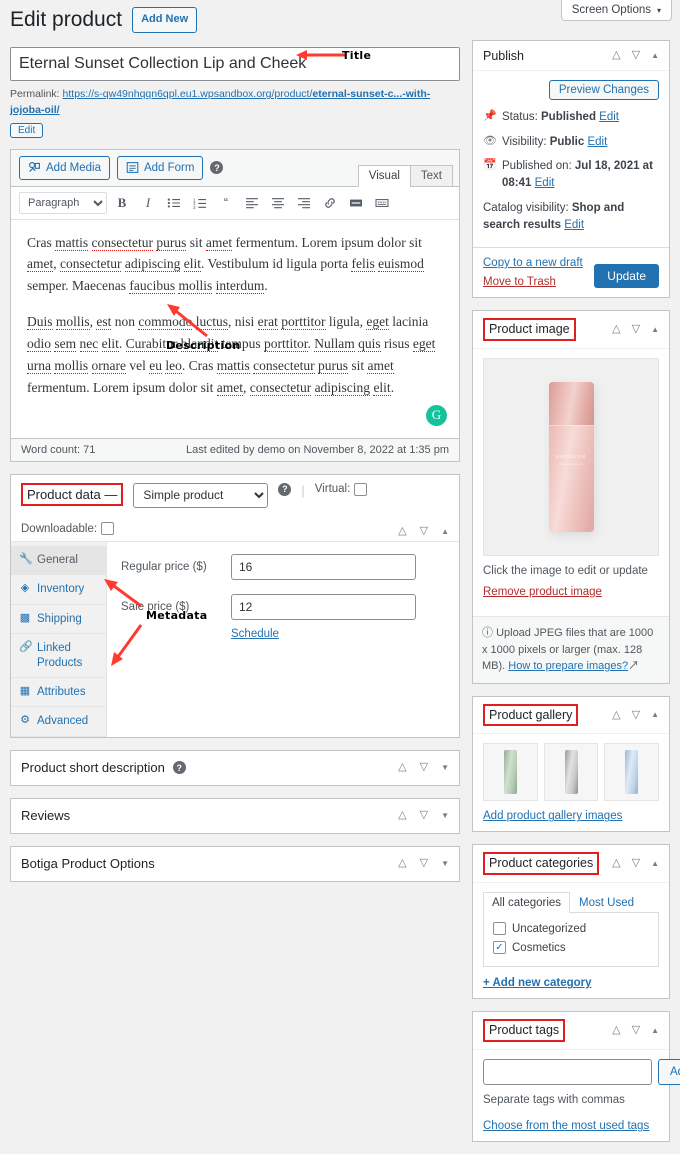  Describe the element at coordinates (160, 167) in the screenshot. I see `add-form-button: Add Form` at that location.